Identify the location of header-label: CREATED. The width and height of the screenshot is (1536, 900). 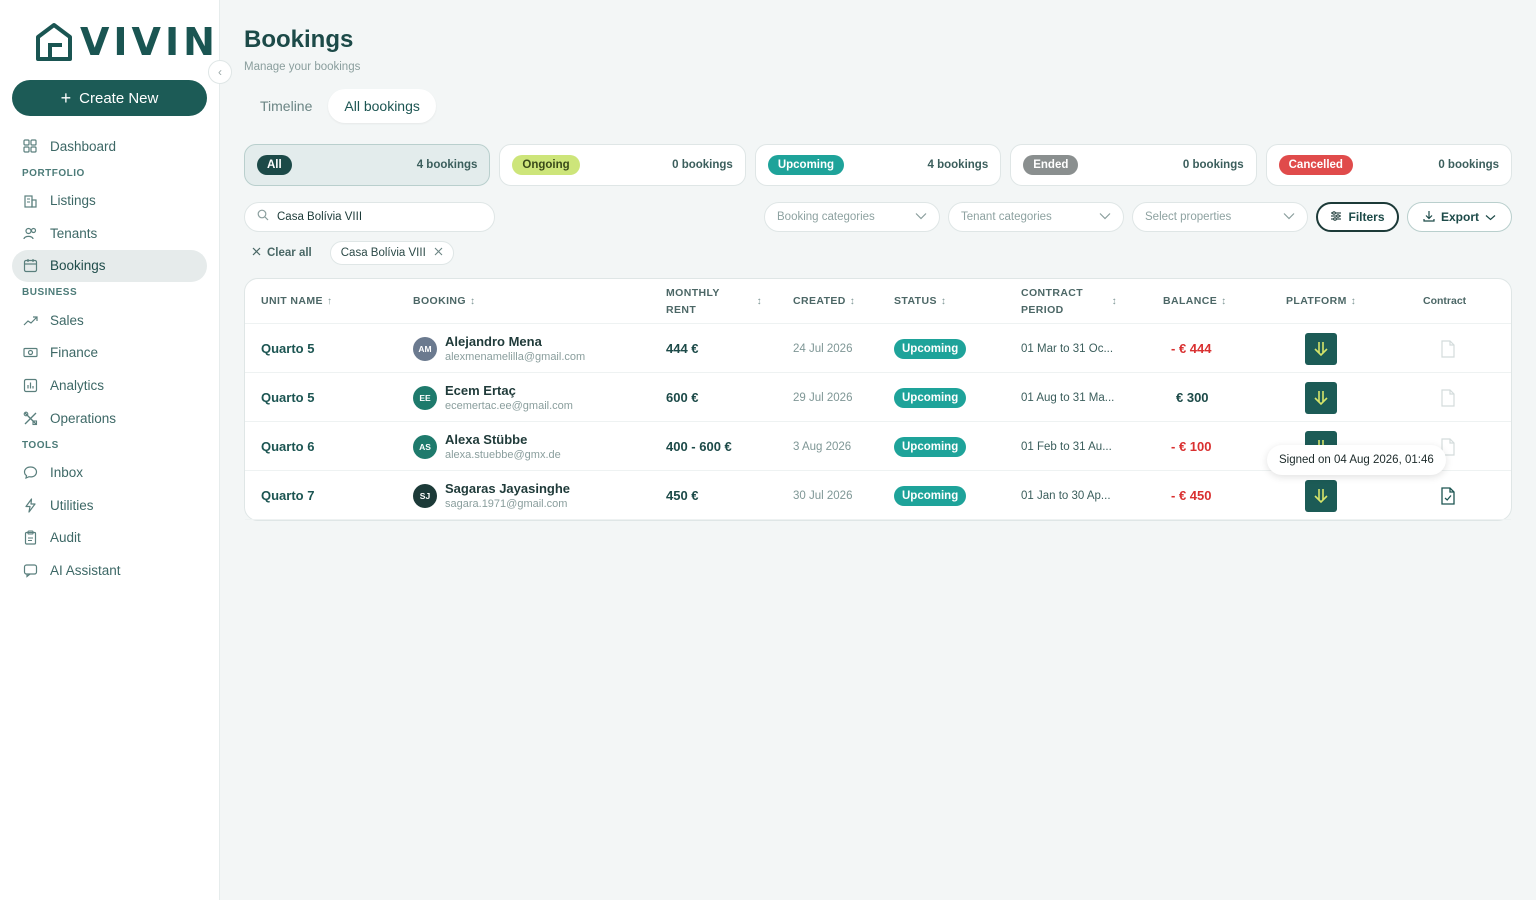
(819, 301).